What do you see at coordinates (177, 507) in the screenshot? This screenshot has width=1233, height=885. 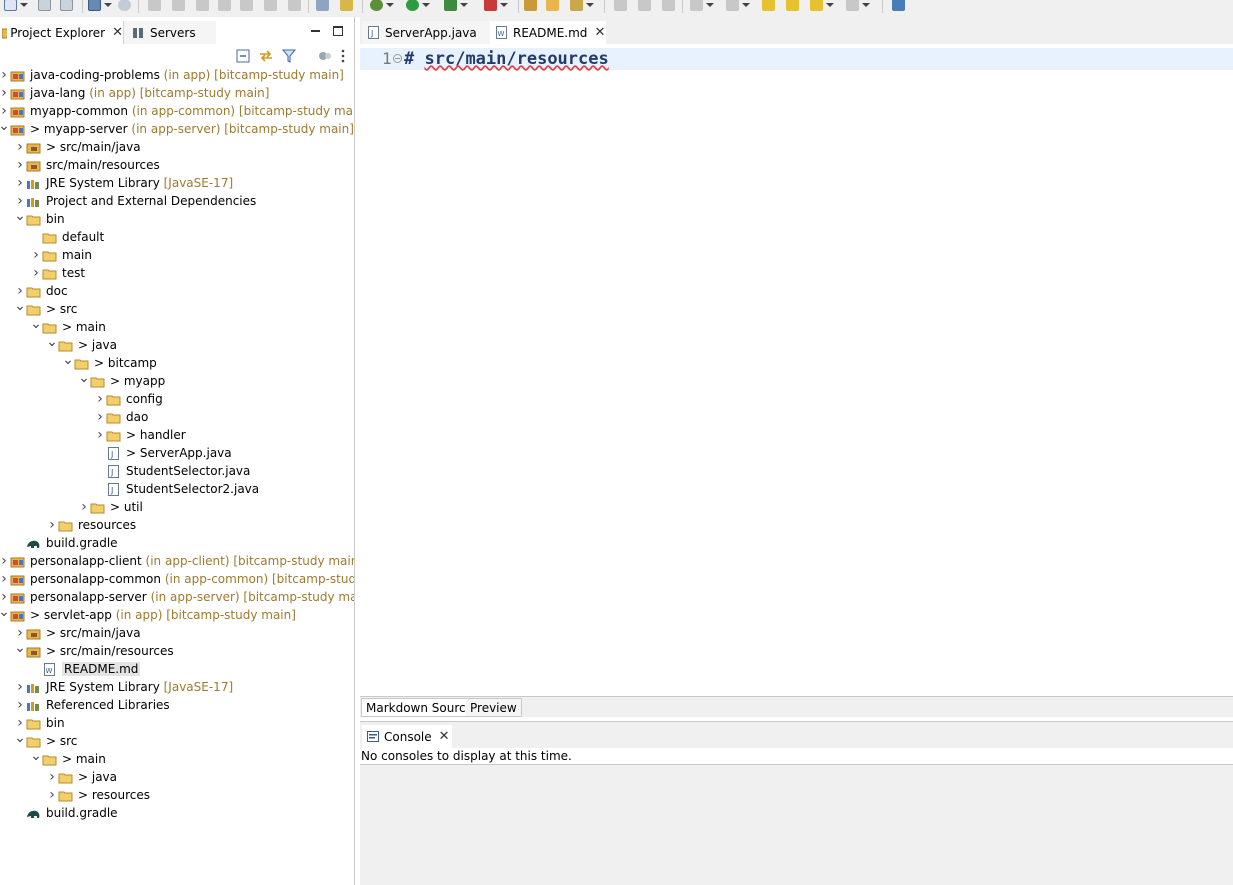 I see `tree-item: › > util` at bounding box center [177, 507].